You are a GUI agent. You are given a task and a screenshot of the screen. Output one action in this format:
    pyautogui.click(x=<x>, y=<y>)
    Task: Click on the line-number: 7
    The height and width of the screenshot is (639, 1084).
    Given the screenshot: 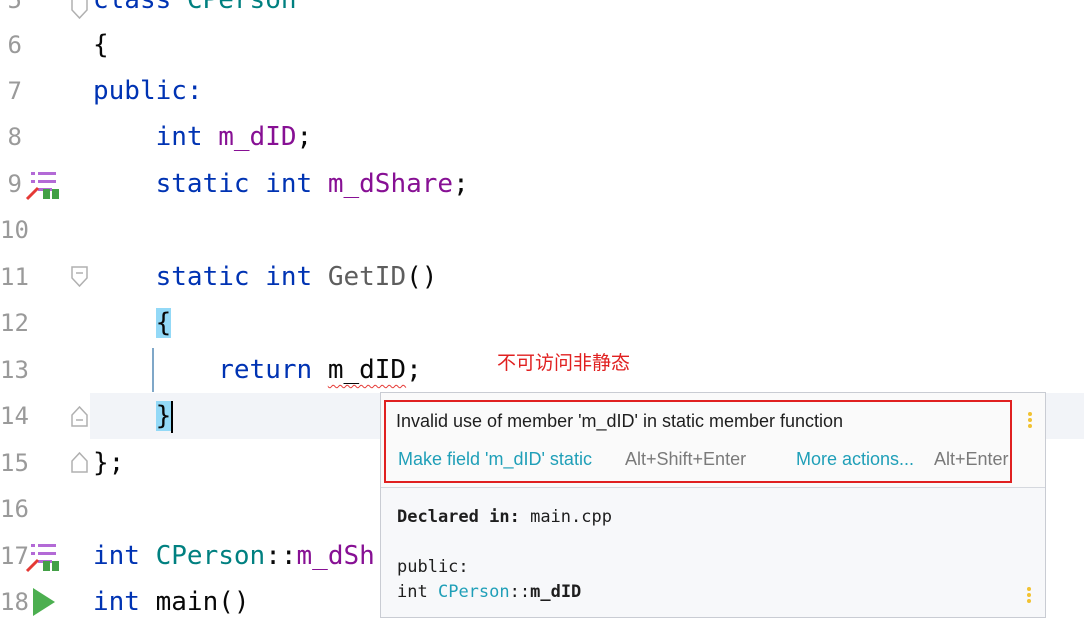 What is the action you would take?
    pyautogui.click(x=14, y=91)
    